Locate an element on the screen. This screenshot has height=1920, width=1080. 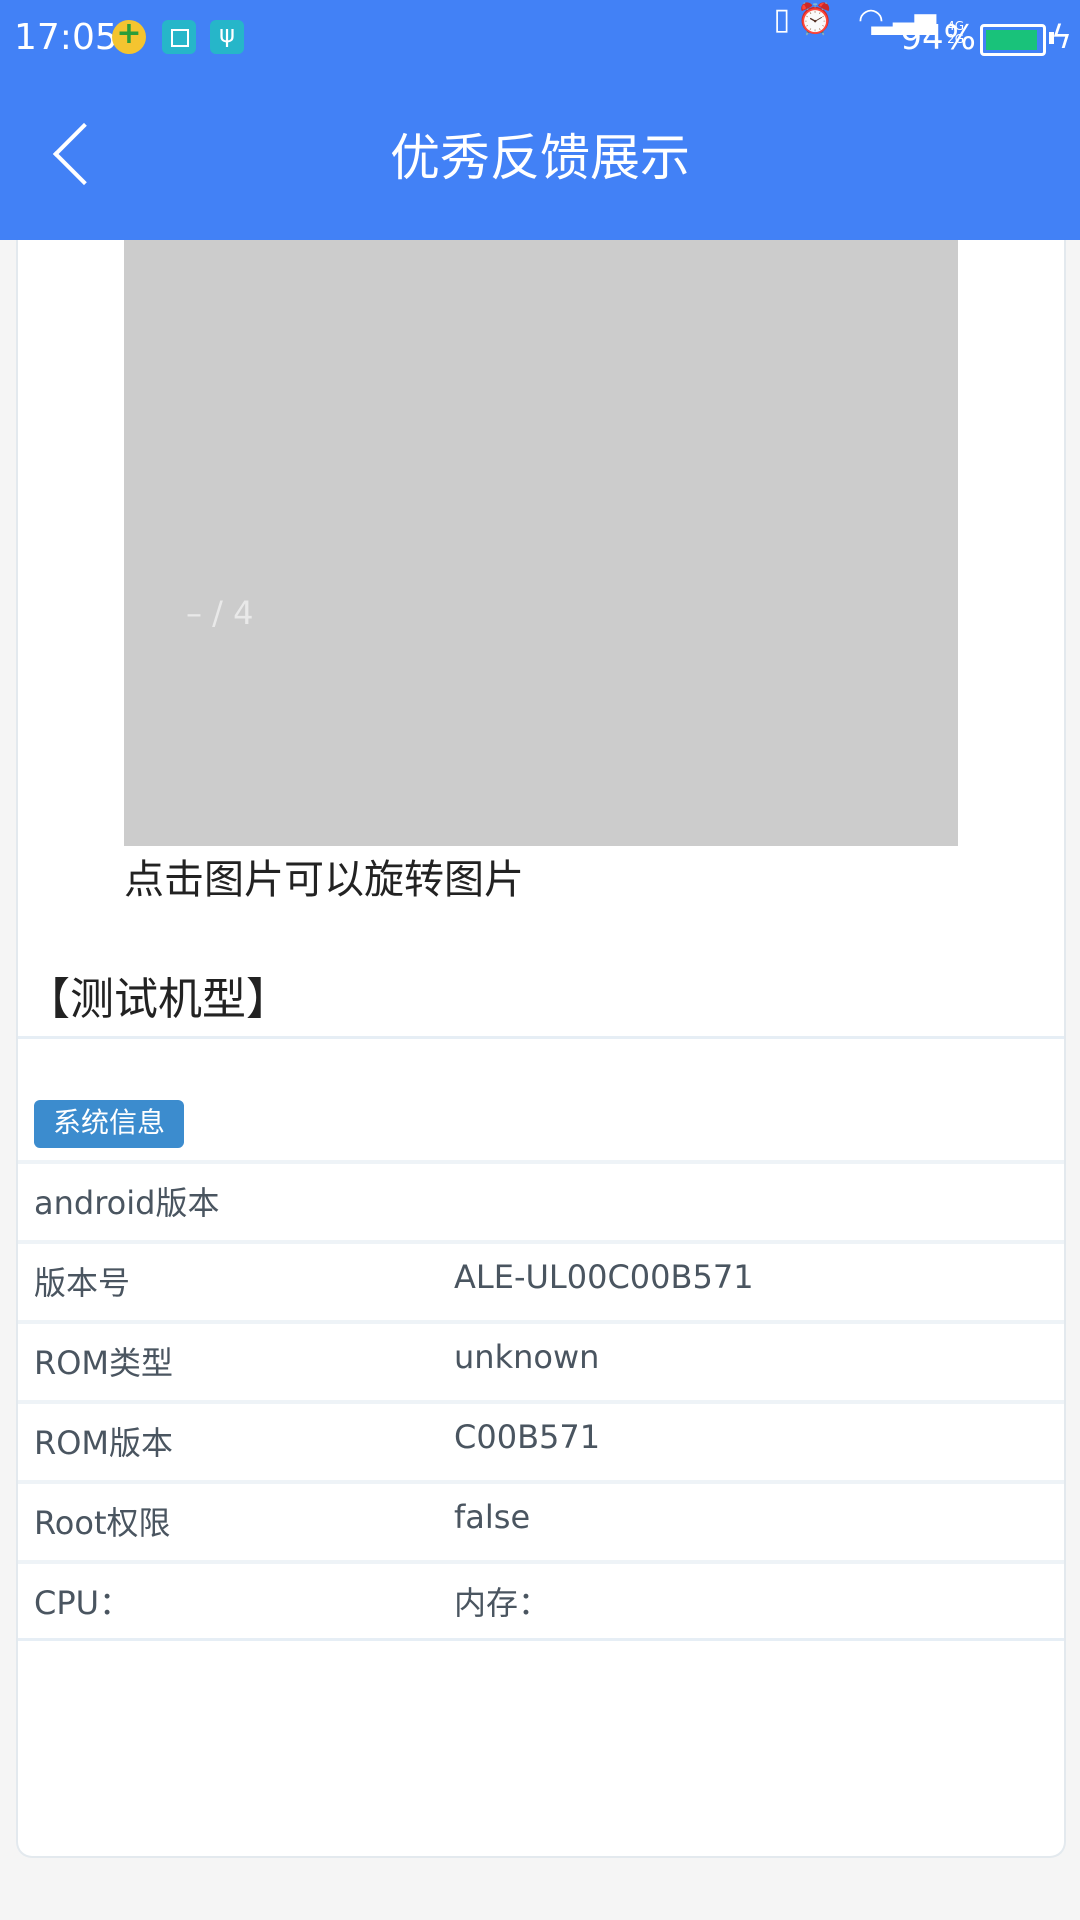
screenshot-icon is located at coordinates (179, 37).